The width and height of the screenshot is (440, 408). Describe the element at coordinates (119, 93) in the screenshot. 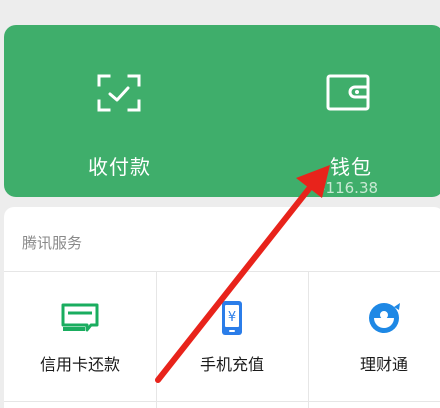

I see `scan-pay-icon` at that location.